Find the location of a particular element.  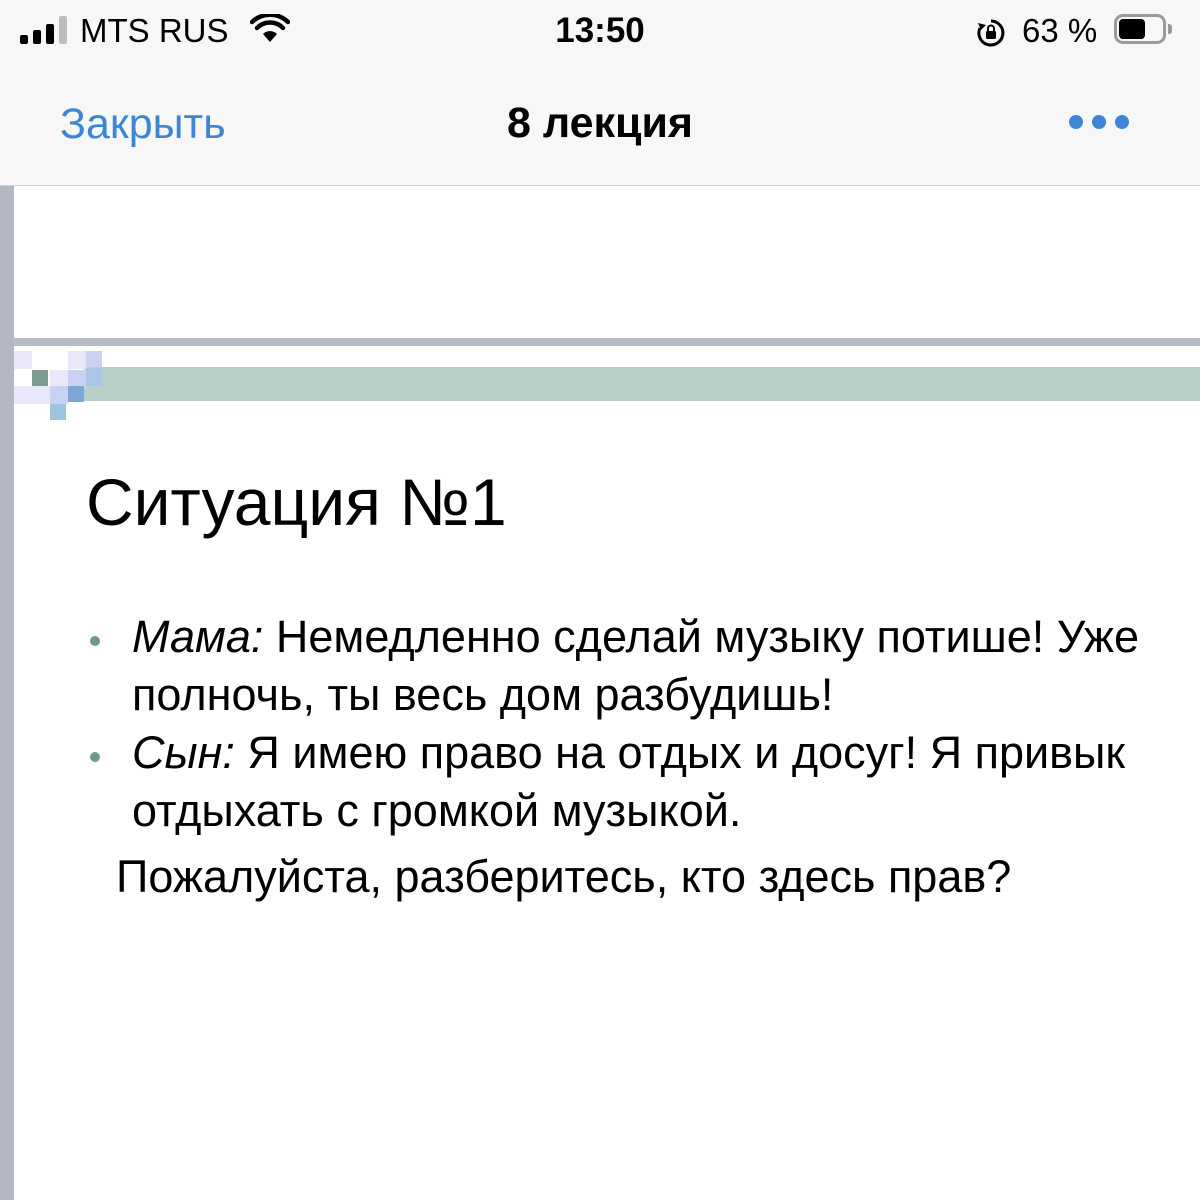

speaker-label: Сын: is located at coordinates (183, 752).